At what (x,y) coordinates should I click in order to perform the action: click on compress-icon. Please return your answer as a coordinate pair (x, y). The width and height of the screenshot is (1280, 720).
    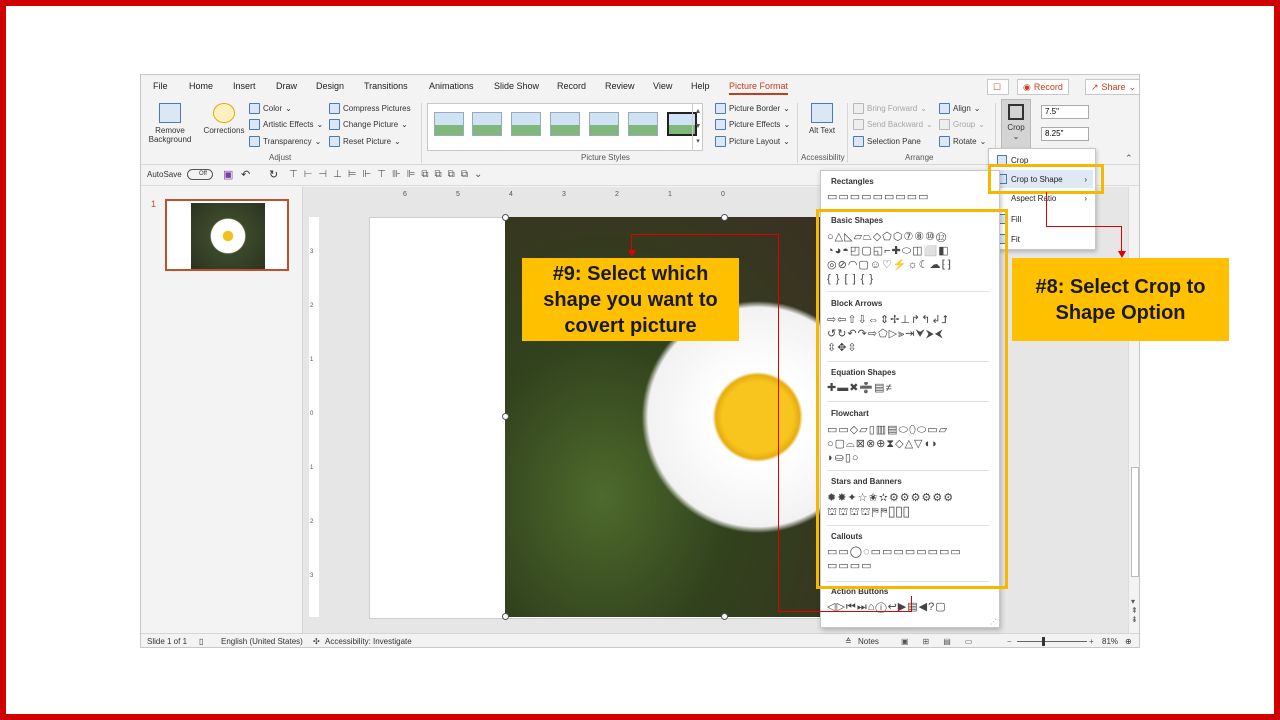
    Looking at the image, I should click on (334, 108).